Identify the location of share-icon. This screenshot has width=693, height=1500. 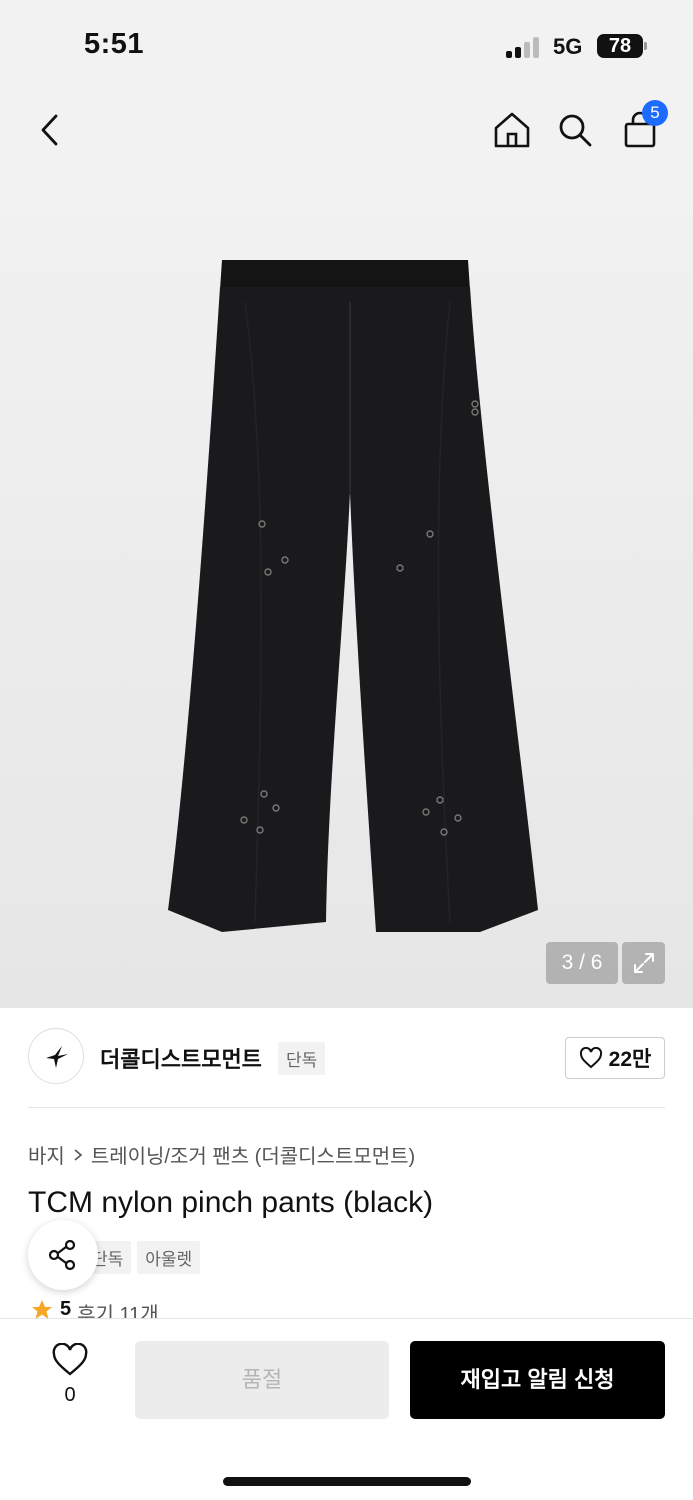
(62, 1255).